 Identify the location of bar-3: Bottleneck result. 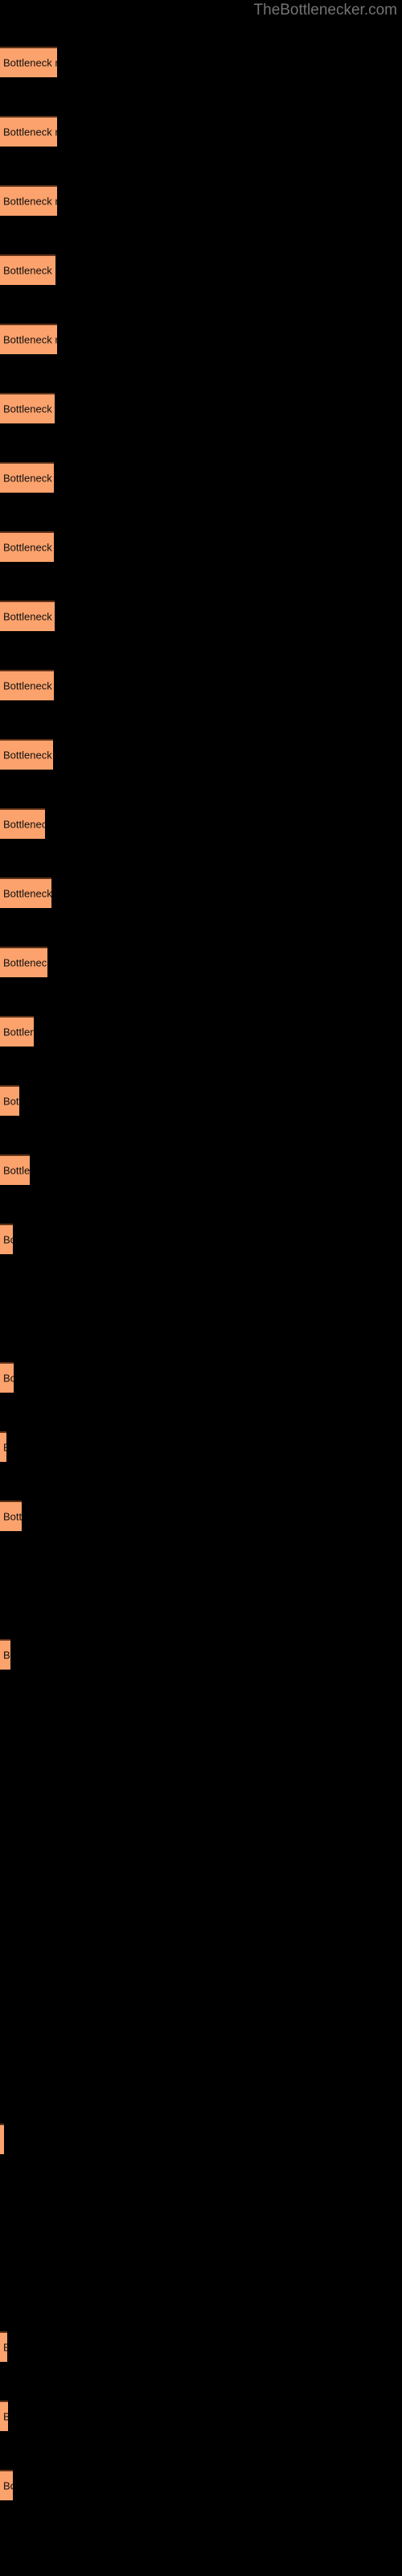
(28, 200).